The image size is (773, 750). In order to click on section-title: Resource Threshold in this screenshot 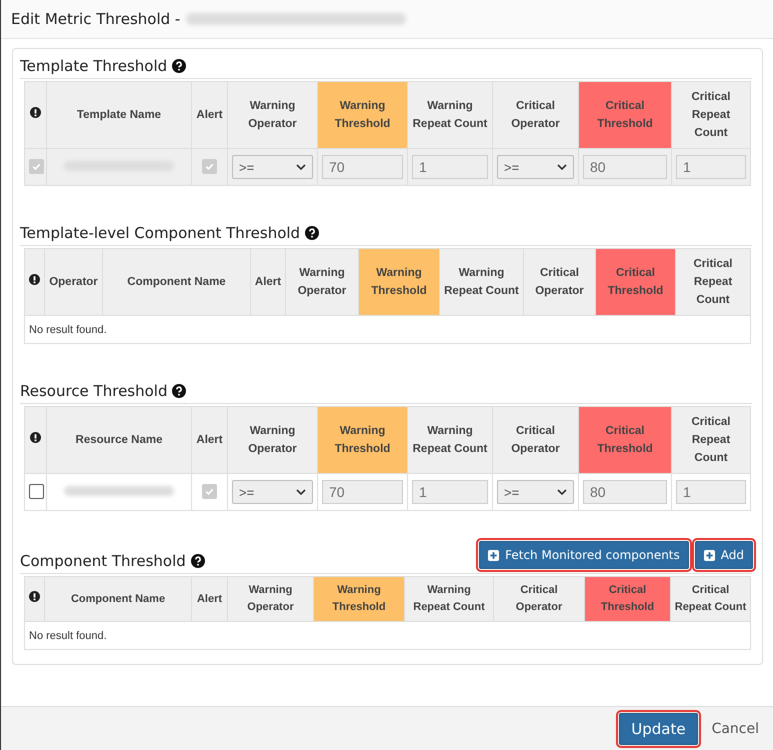, I will do `click(94, 391)`.